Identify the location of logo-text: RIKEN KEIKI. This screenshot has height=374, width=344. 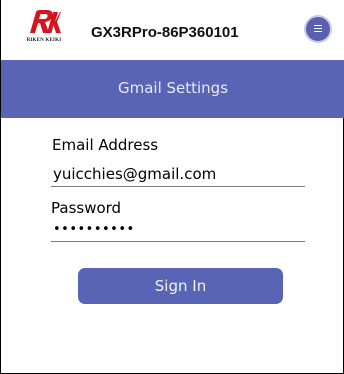
(44, 40).